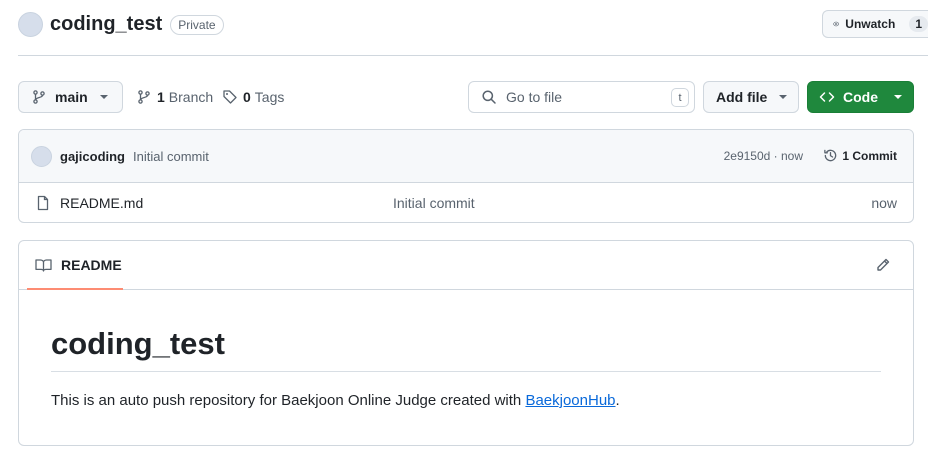 Image resolution: width=928 pixels, height=469 pixels. Describe the element at coordinates (534, 97) in the screenshot. I see `go-to-file-placeholder: Go to file` at that location.